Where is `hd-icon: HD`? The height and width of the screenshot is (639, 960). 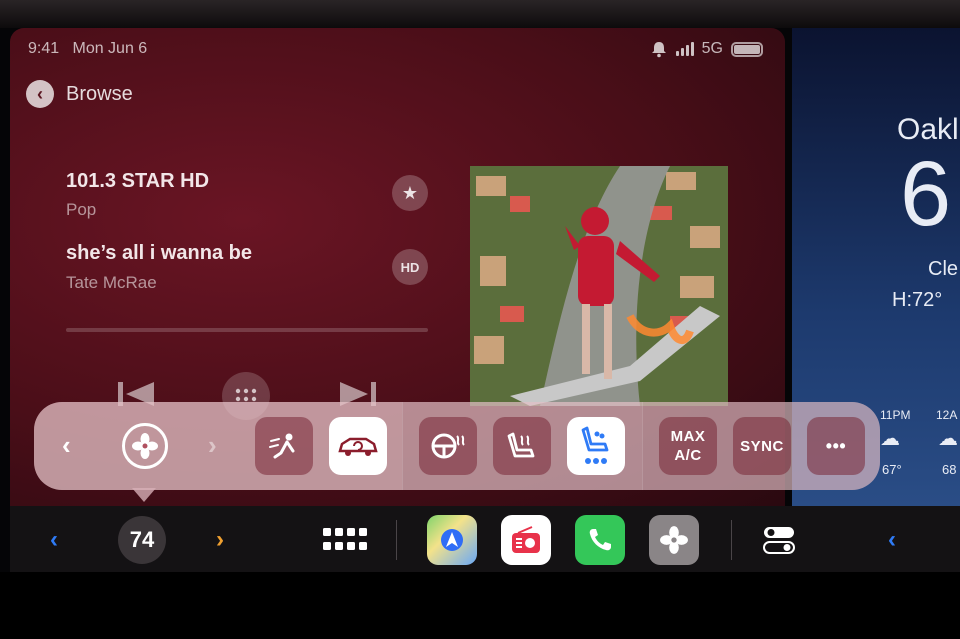
hd-icon: HD is located at coordinates (410, 267).